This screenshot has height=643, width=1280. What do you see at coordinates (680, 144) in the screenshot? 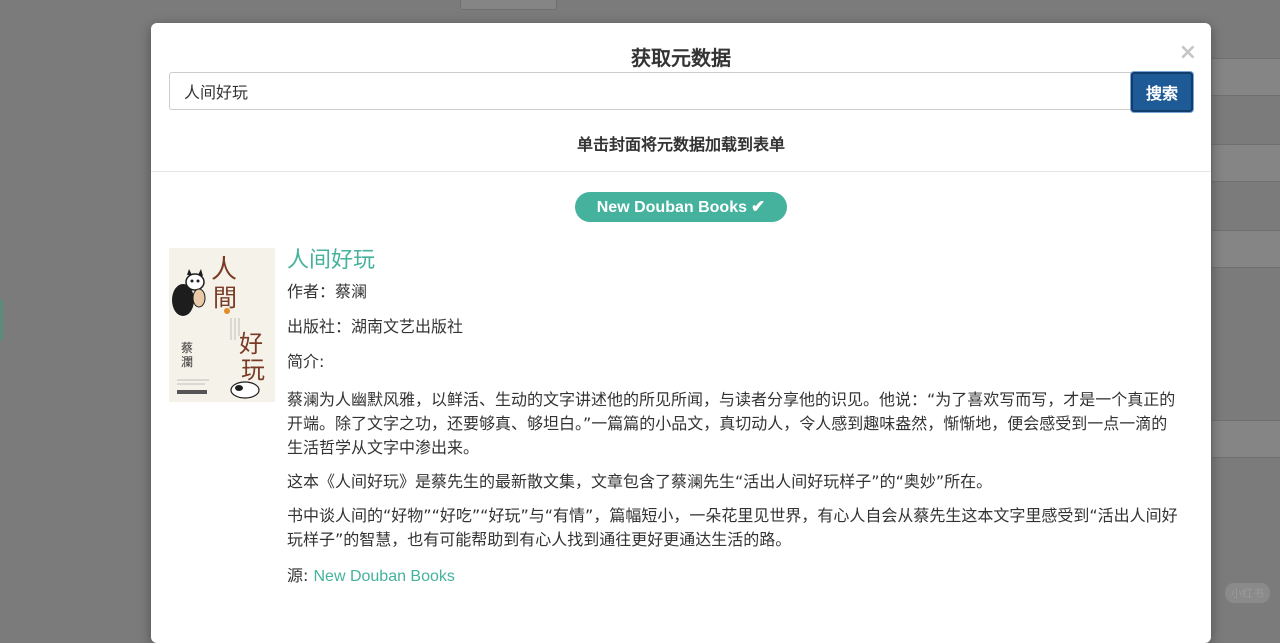
I see `cover-click-hint: 单击封面将元数据加载到表单` at bounding box center [680, 144].